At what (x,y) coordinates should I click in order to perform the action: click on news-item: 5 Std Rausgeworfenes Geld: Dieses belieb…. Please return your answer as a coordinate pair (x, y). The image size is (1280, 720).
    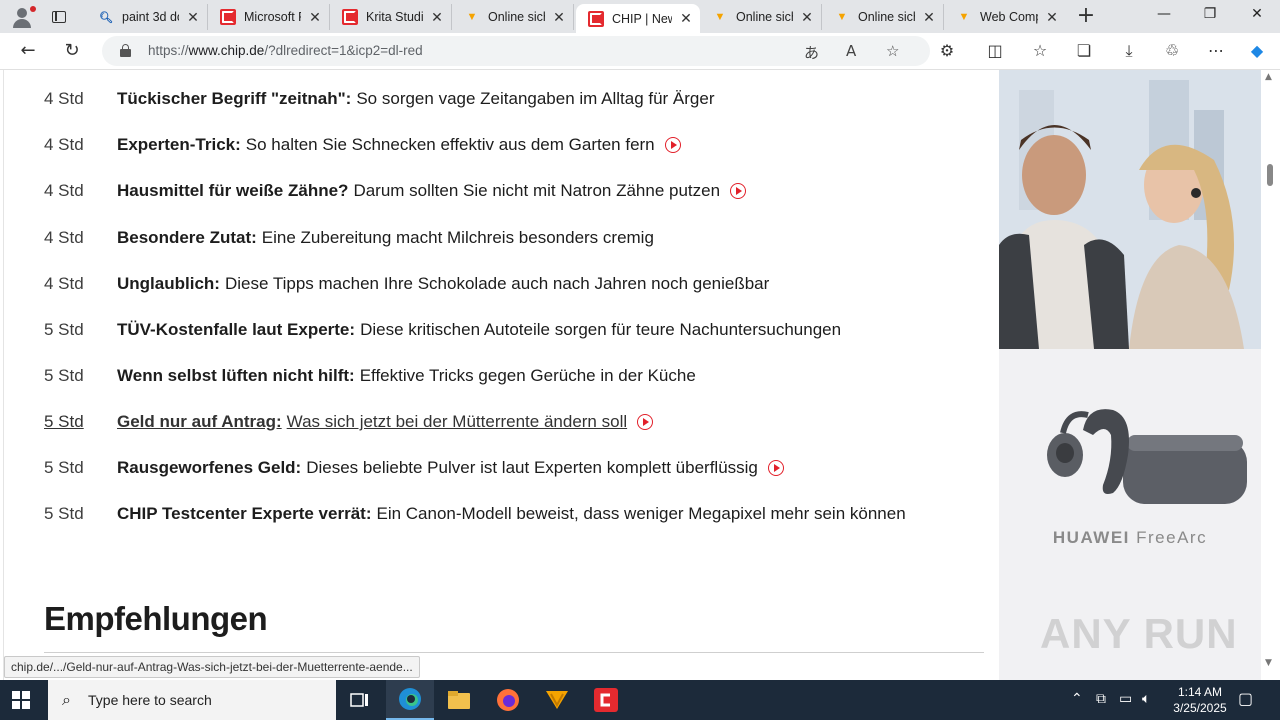
    Looking at the image, I should click on (414, 468).